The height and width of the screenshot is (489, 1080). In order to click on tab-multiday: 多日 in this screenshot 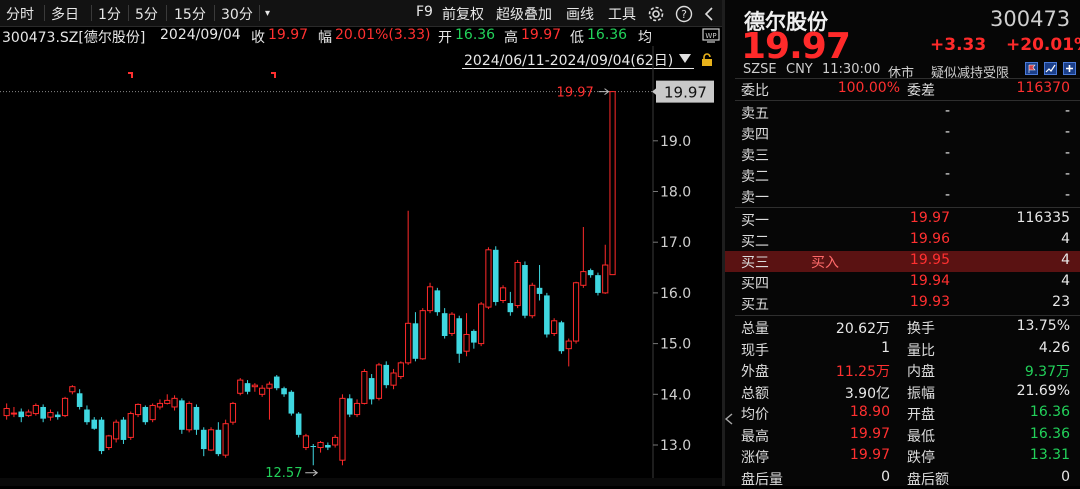, I will do `click(65, 14)`.